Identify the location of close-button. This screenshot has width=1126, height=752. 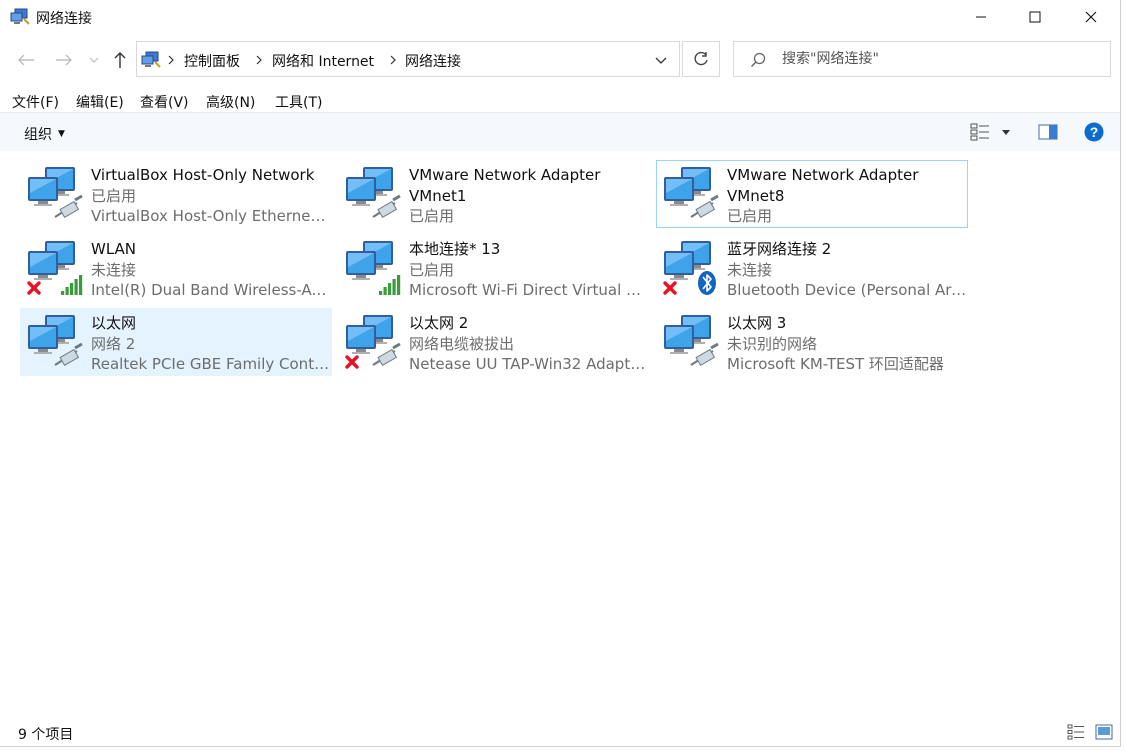
(1091, 17).